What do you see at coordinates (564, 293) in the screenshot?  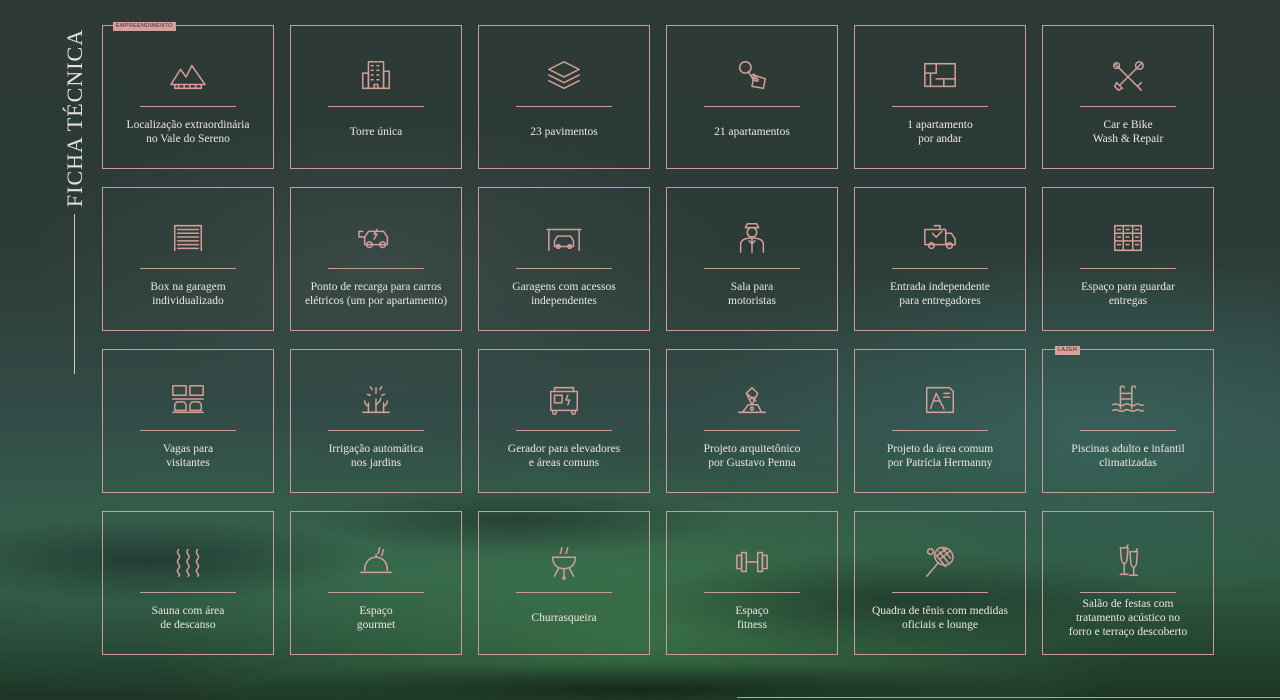 I see `feature-label: Garagens com acessos independentes` at bounding box center [564, 293].